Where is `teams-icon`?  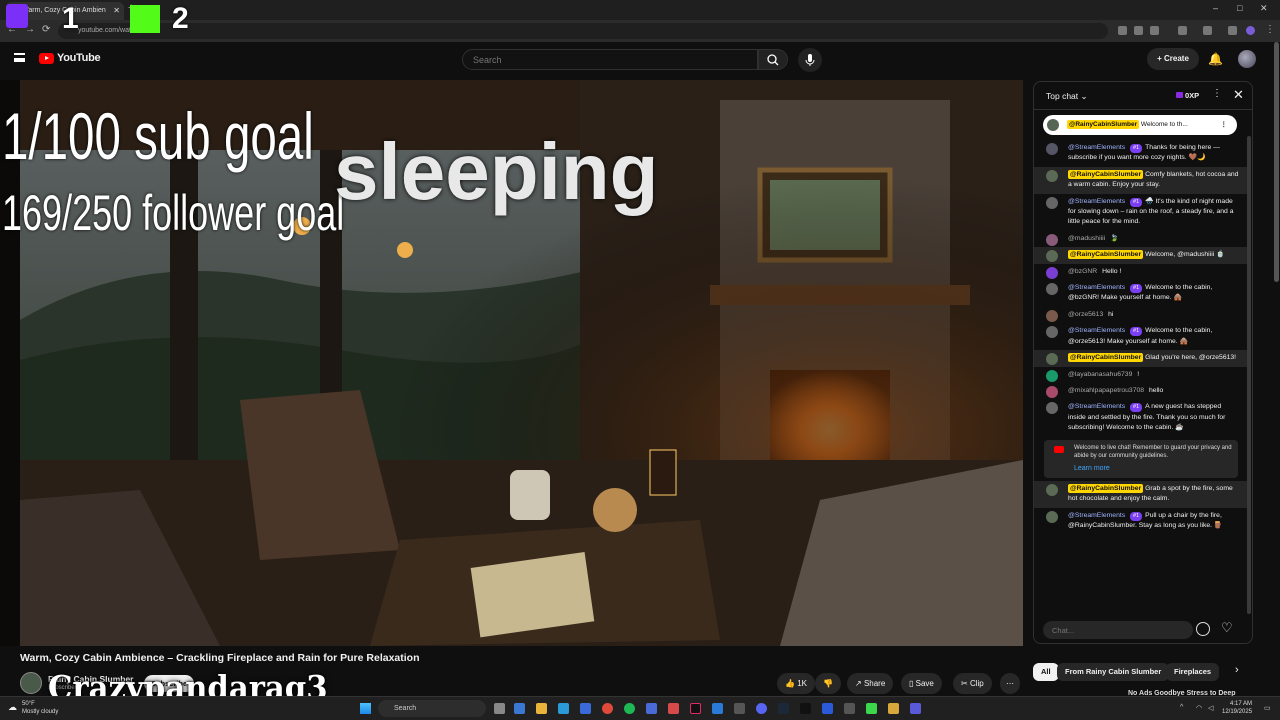
teams-icon is located at coordinates (915, 708).